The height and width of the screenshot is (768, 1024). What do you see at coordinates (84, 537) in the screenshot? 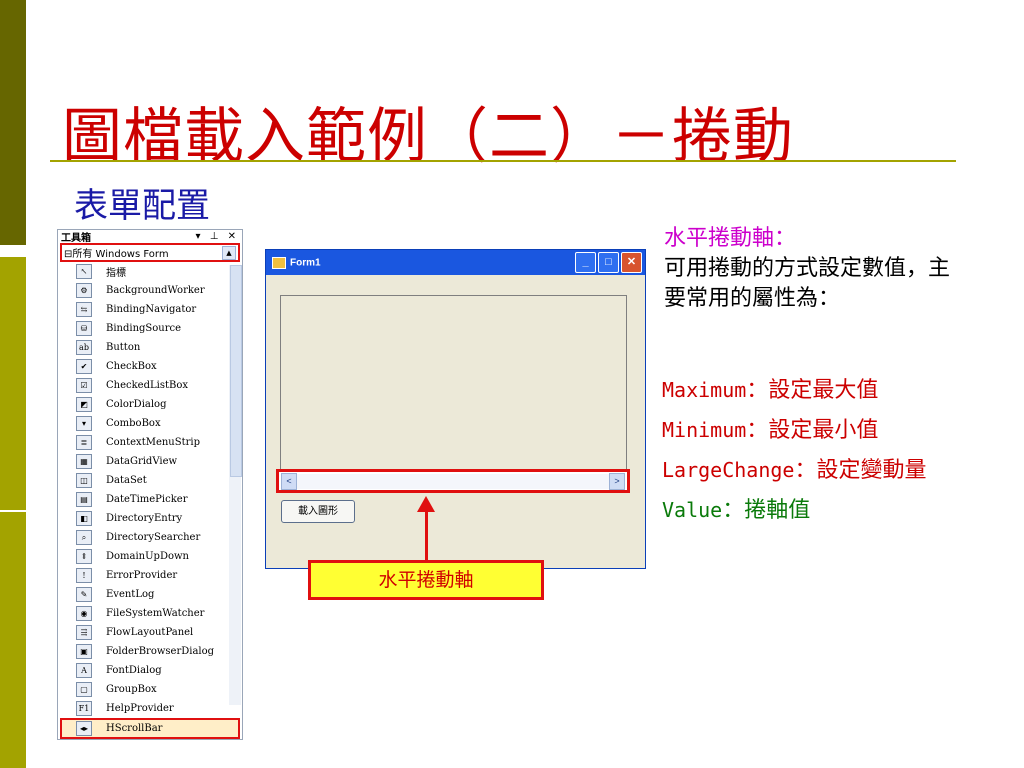
I see `directorysearcher-icon: ⌕` at bounding box center [84, 537].